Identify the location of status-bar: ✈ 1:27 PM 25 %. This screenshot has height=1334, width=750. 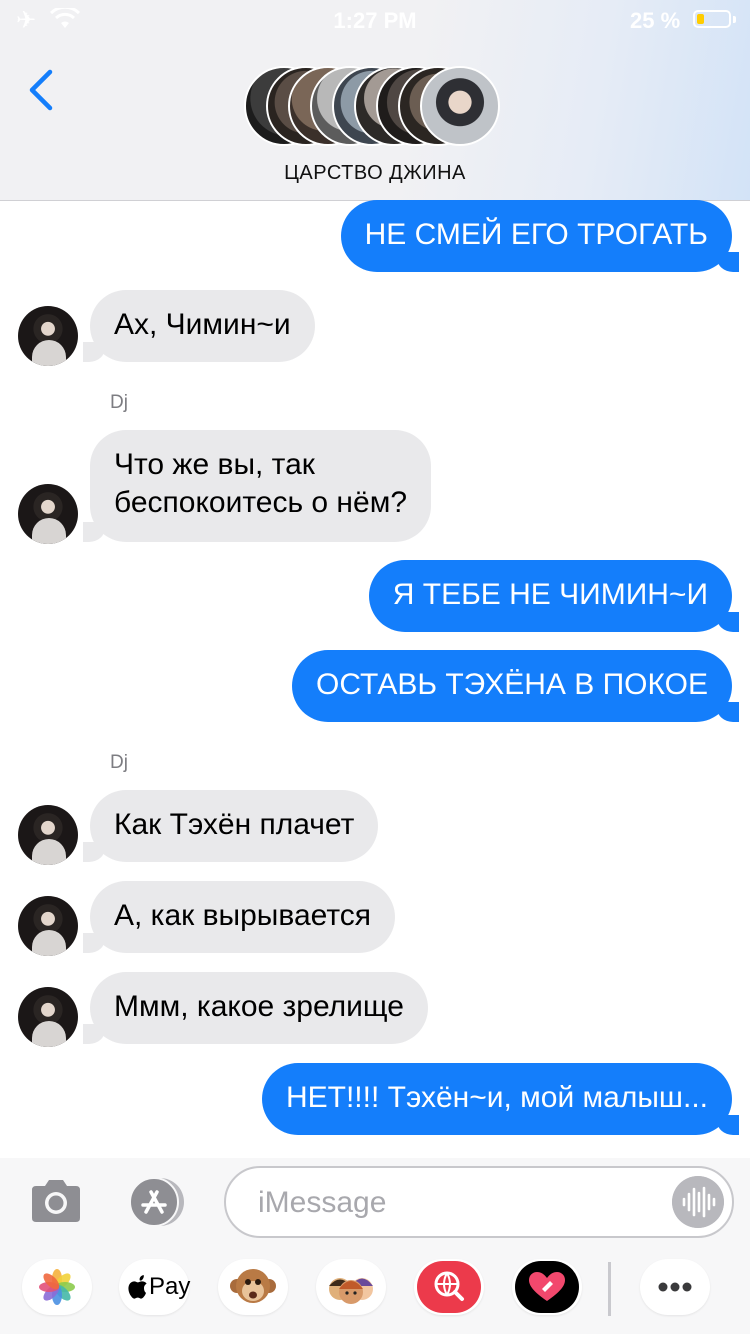
(375, 20).